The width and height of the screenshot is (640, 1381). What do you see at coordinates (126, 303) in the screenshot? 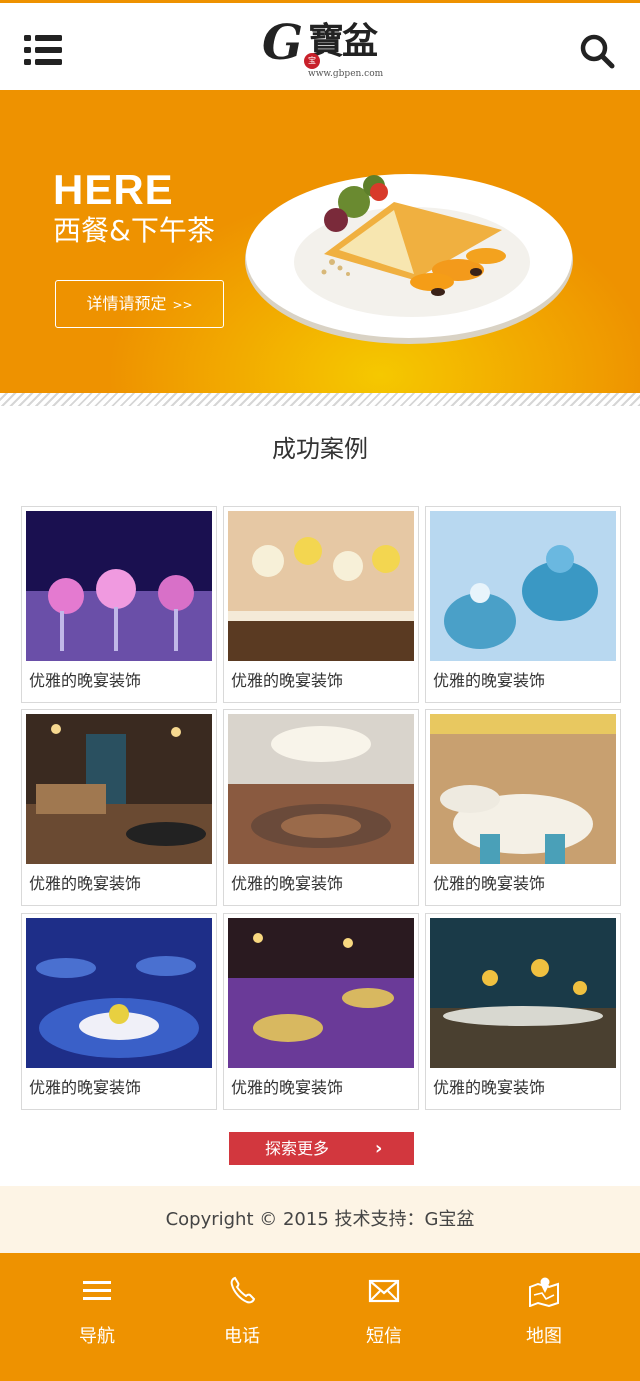
I see `reserve-button-label: 详情请预定` at bounding box center [126, 303].